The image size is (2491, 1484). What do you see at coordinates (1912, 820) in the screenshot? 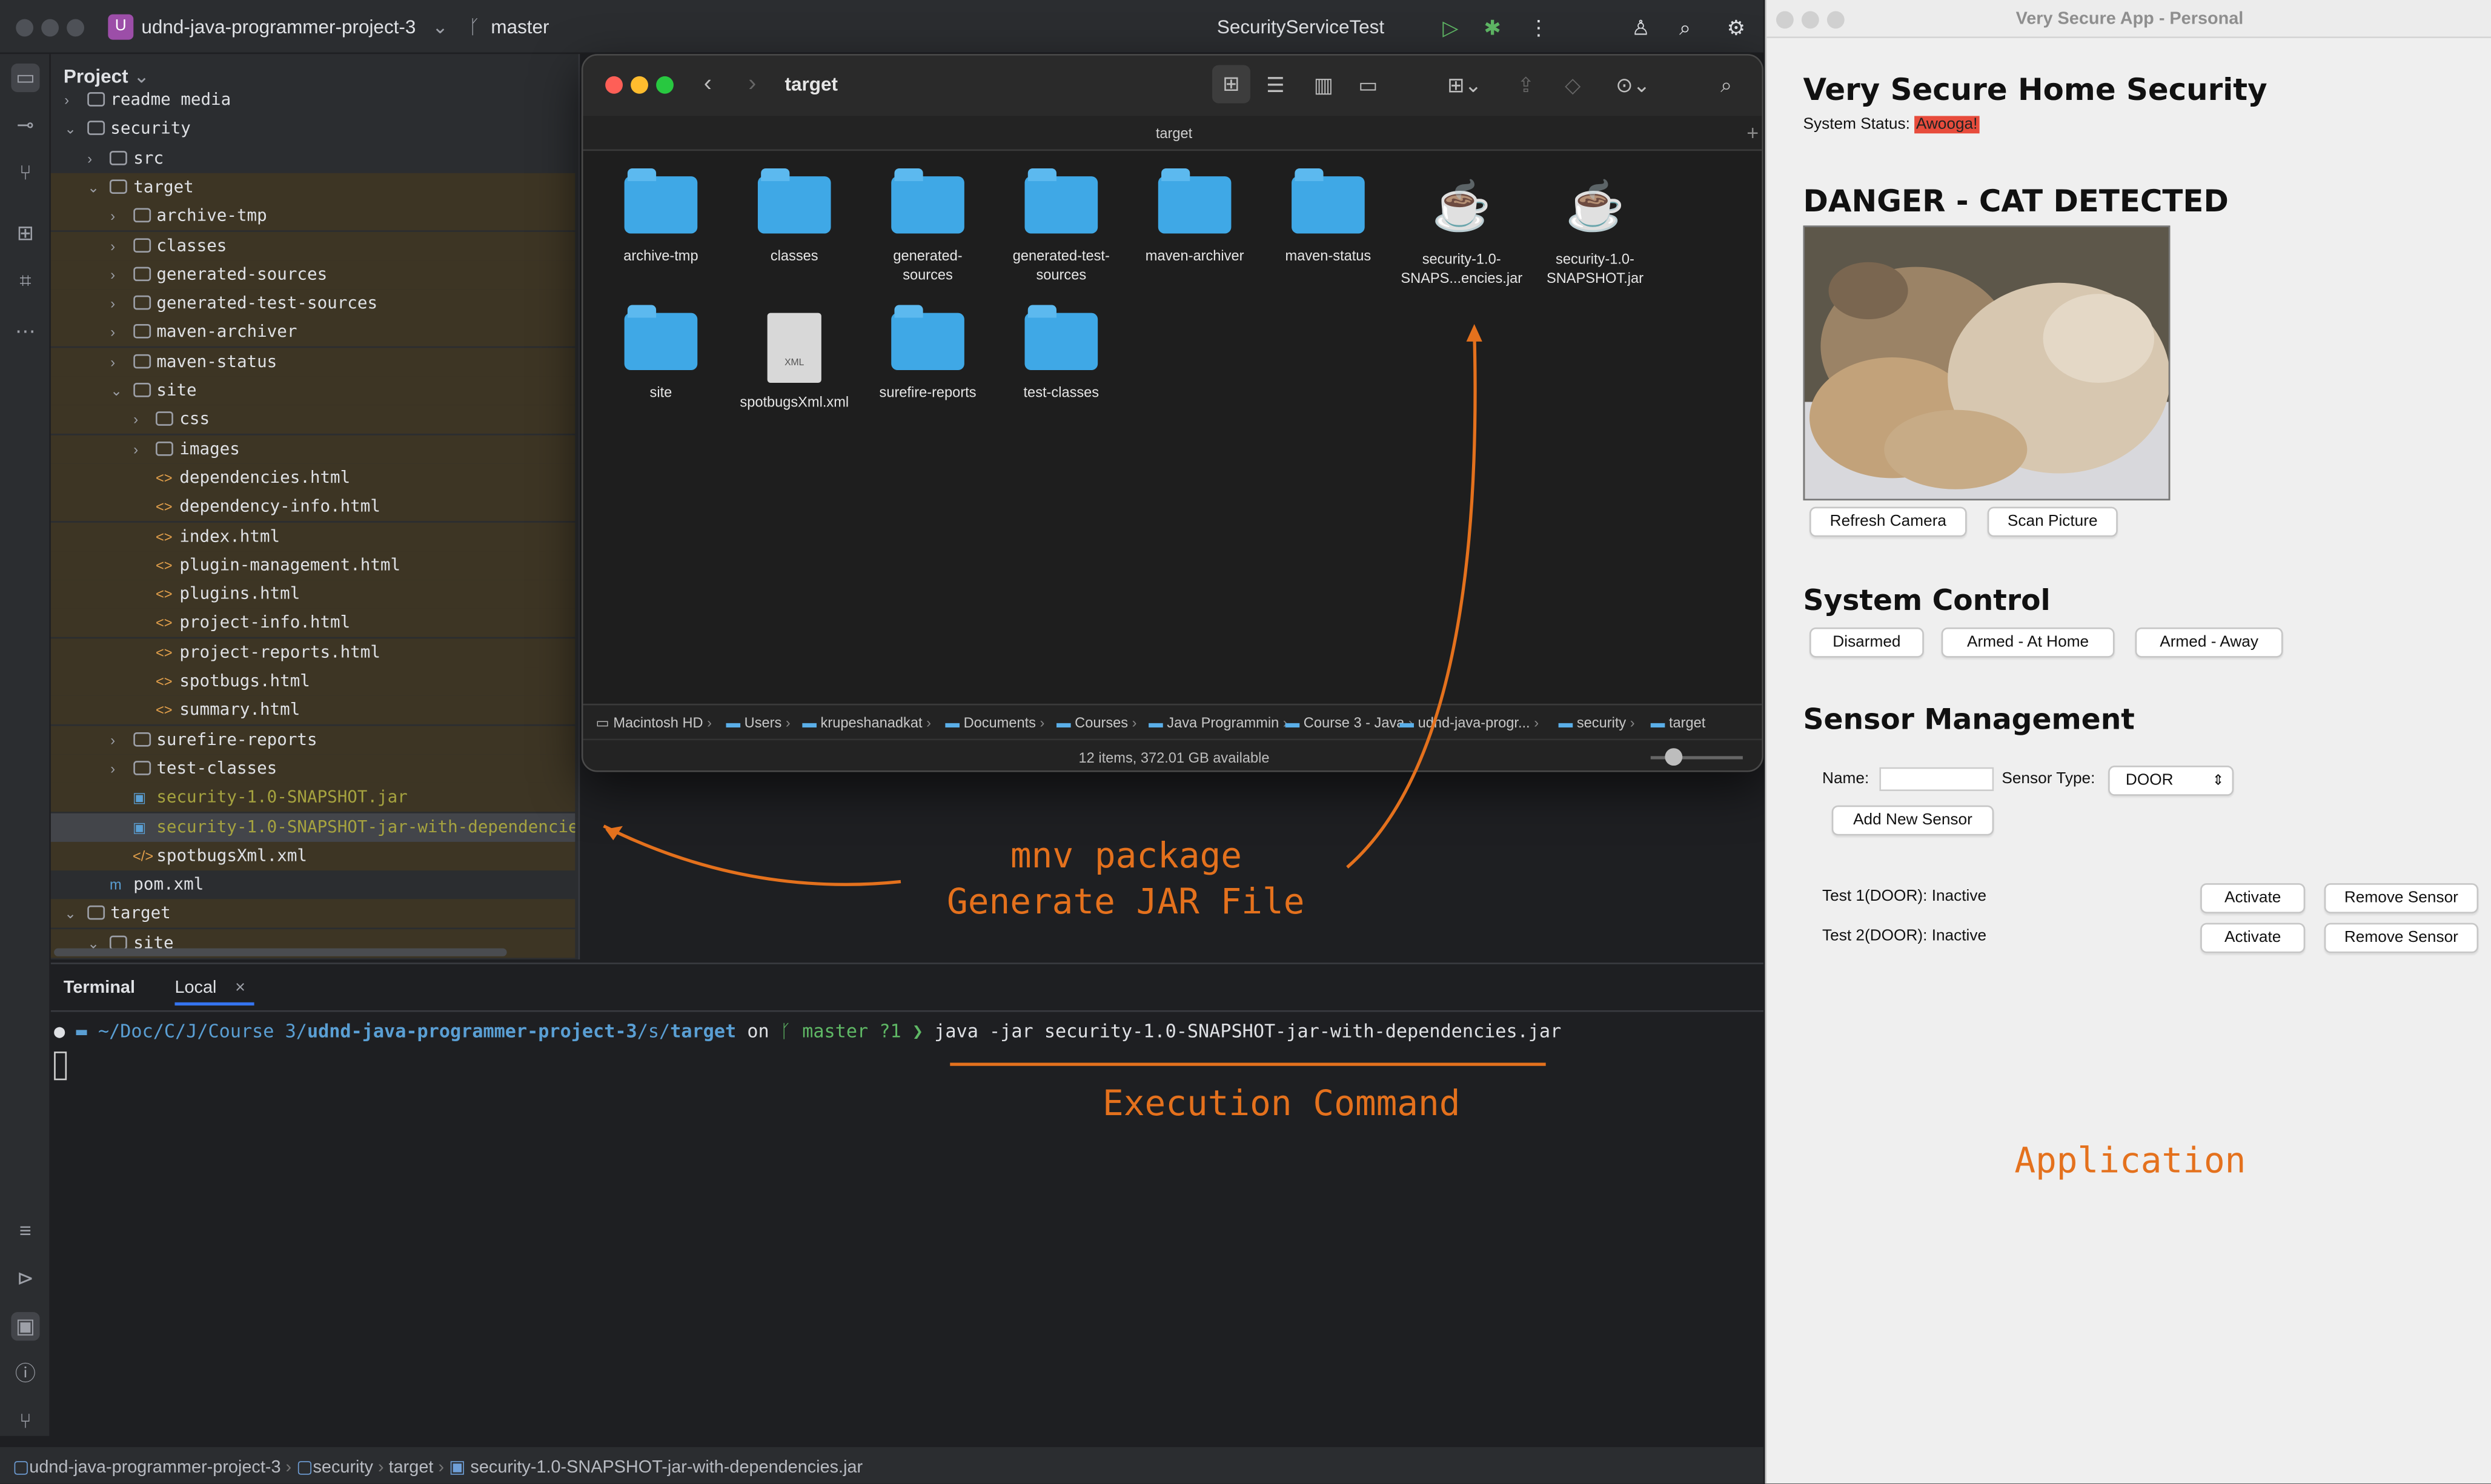
I see `add-sensor-button: Add New Sensor` at bounding box center [1912, 820].